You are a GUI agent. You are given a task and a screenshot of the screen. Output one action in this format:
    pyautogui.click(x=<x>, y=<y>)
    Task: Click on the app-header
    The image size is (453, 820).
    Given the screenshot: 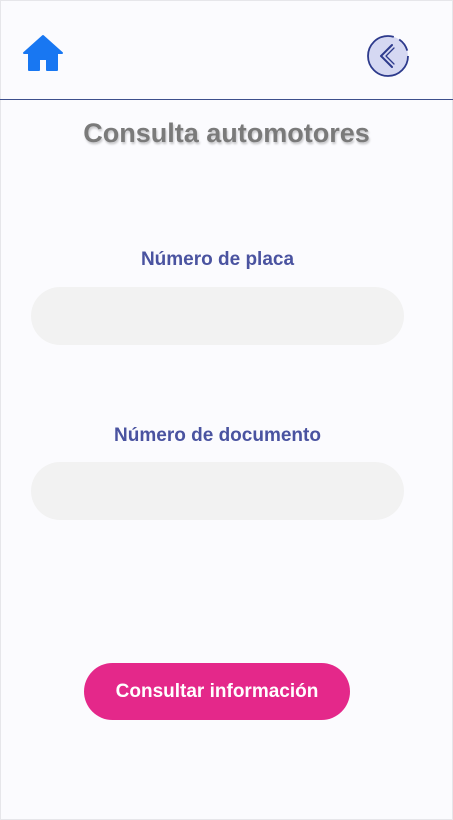 What is the action you would take?
    pyautogui.click(x=226, y=50)
    